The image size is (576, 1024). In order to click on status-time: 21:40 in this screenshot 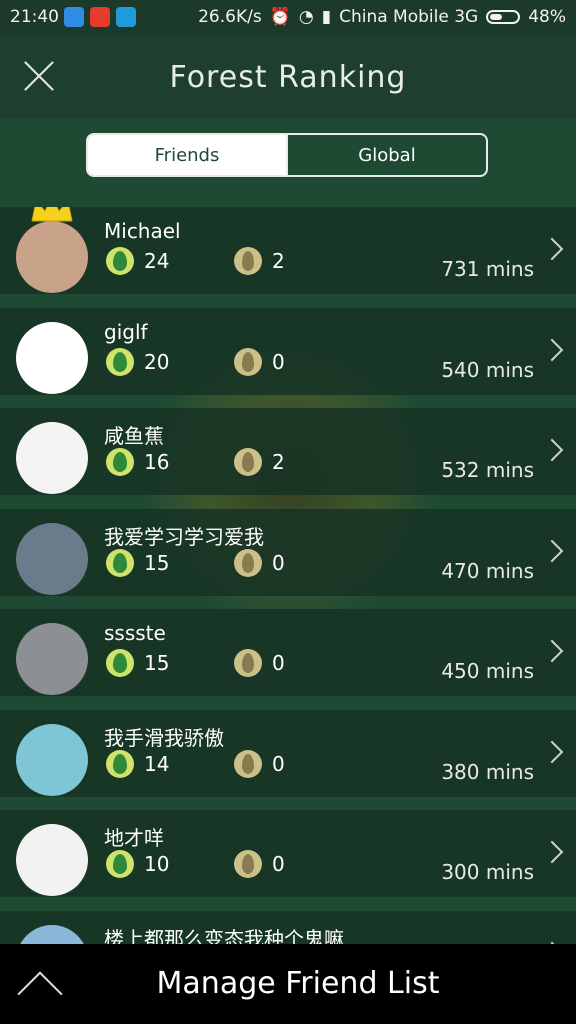, I will do `click(34, 17)`.